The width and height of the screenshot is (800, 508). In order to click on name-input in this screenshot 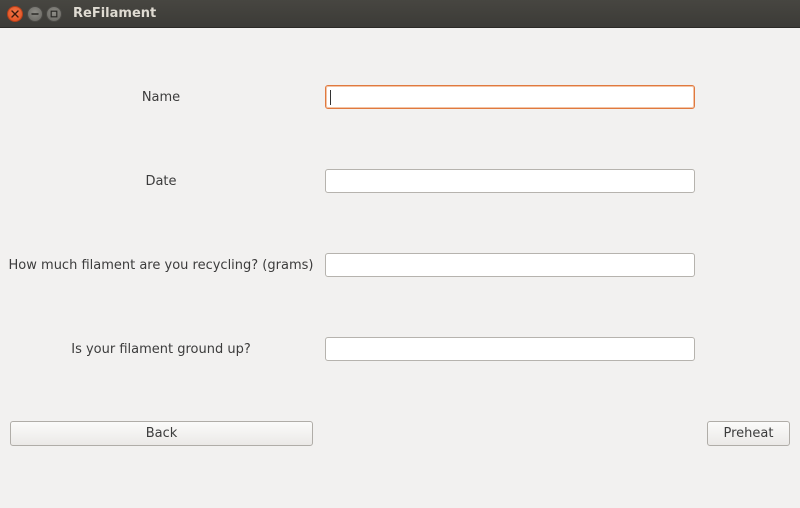, I will do `click(510, 97)`.